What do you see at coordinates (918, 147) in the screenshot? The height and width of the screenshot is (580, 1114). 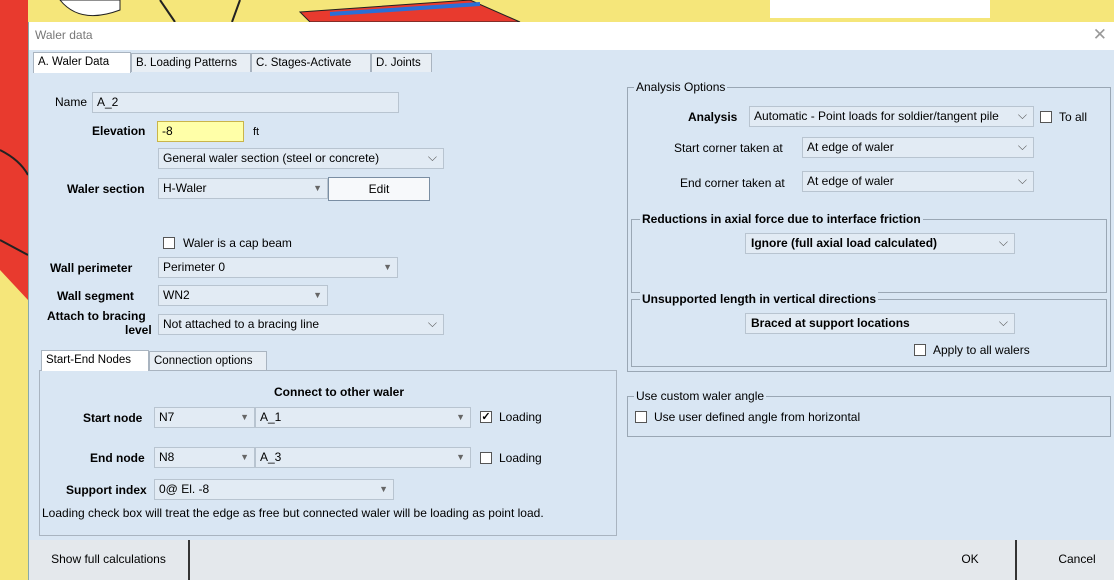 I see `start-corner-select: At edge of waler ⌵` at bounding box center [918, 147].